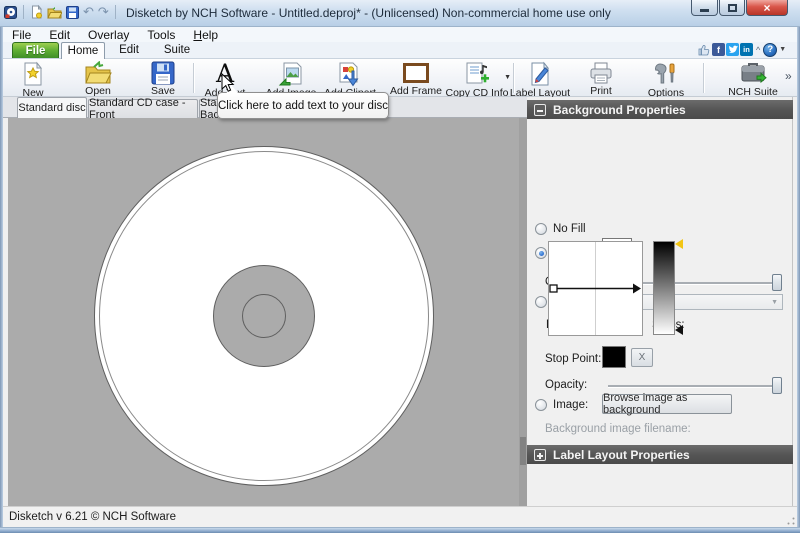 The height and width of the screenshot is (533, 800). I want to click on nch-suite-icon, so click(753, 73).